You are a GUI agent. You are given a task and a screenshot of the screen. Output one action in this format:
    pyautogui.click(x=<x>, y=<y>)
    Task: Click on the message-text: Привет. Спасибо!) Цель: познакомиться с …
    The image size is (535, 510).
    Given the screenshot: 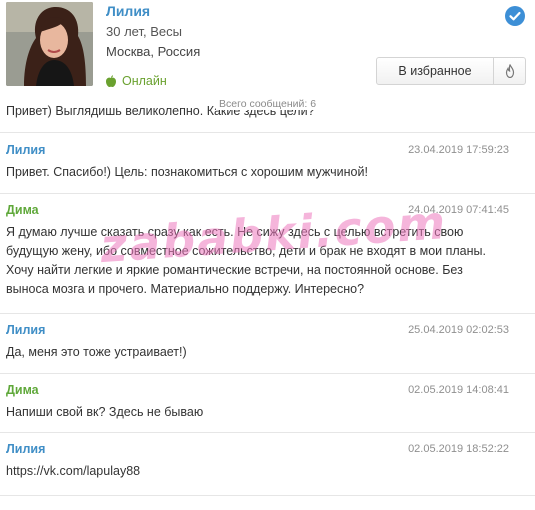 What is the action you would take?
    pyautogui.click(x=187, y=172)
    